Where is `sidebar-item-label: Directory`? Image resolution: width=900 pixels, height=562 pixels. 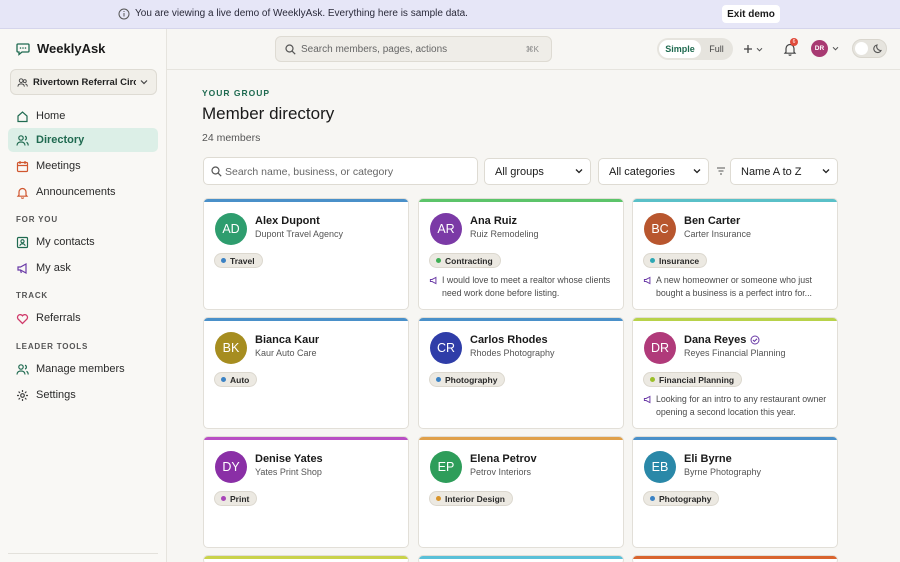 sidebar-item-label: Directory is located at coordinates (60, 140).